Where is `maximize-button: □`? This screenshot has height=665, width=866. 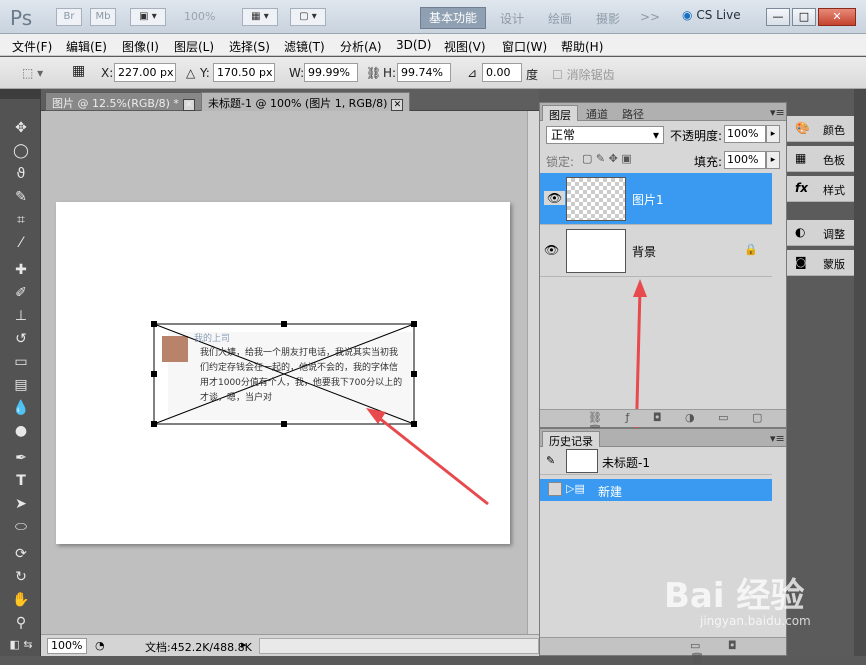 maximize-button: □ is located at coordinates (804, 17).